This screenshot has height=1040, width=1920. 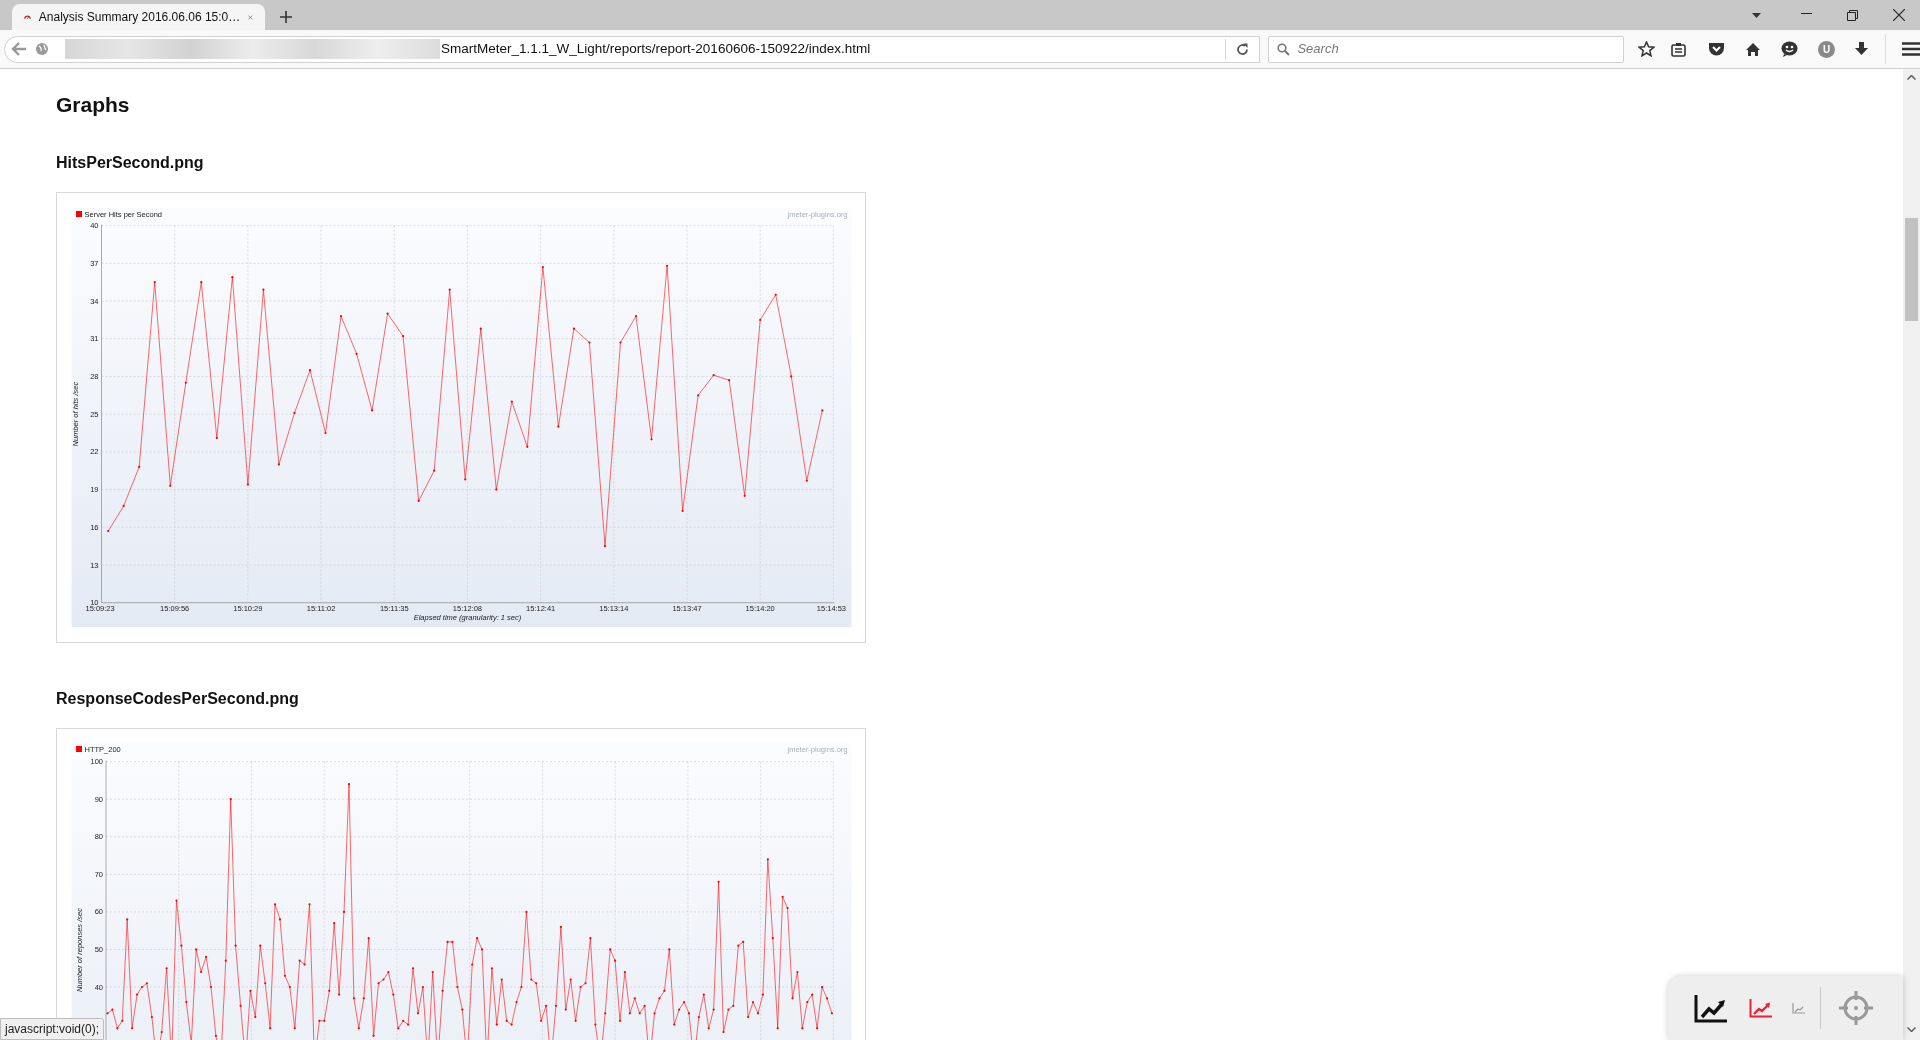 What do you see at coordinates (656, 48) in the screenshot?
I see `address-text: SmartMeter_1.1.1_W_Light/reports/report-20160606-150922/index.html` at bounding box center [656, 48].